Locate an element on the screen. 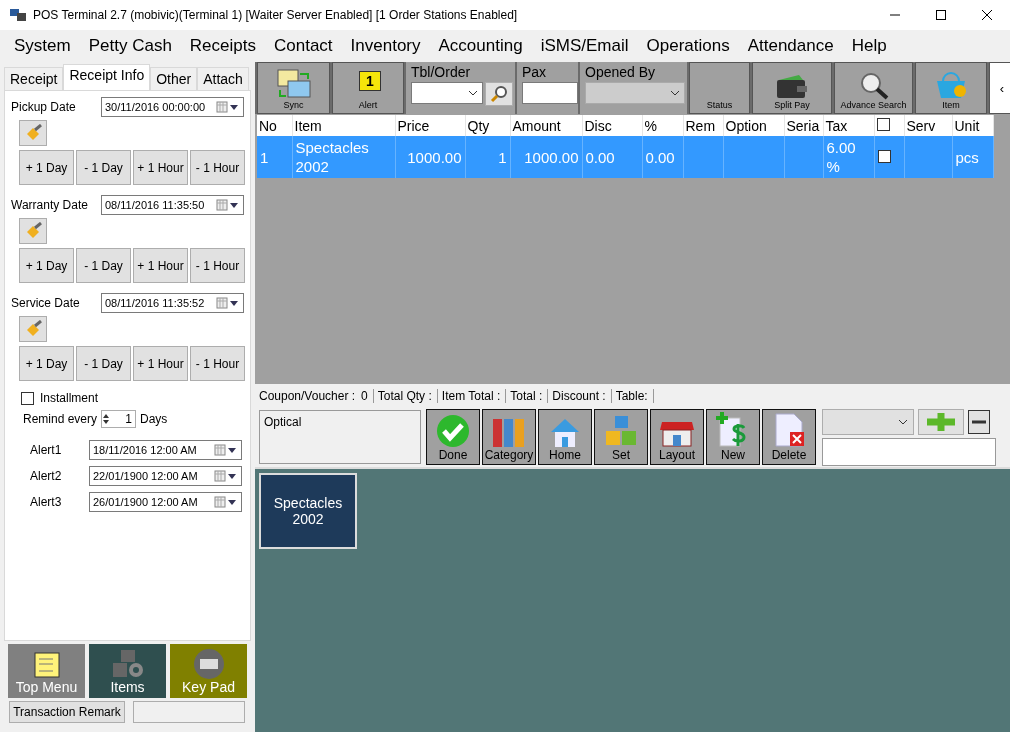 This screenshot has width=1010, height=732. input-field is located at coordinates (550, 93).